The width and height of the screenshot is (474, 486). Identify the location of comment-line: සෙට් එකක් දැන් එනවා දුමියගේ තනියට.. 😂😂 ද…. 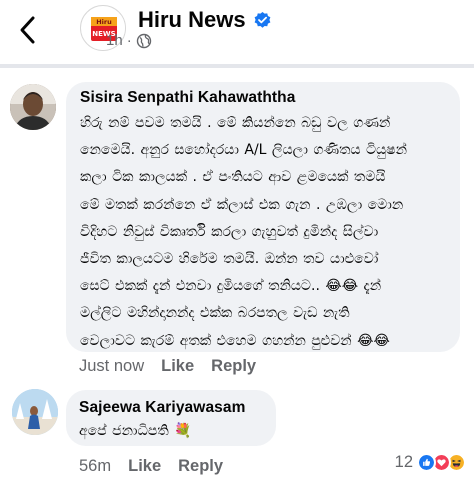
(231, 286).